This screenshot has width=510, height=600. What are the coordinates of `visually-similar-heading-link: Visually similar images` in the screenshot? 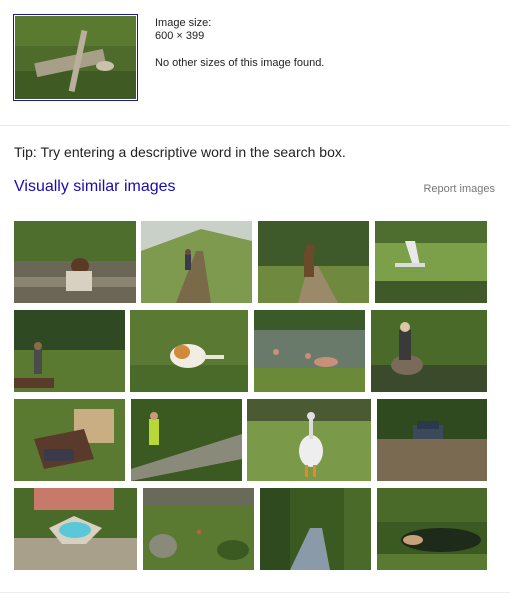 It's located at (95, 187).